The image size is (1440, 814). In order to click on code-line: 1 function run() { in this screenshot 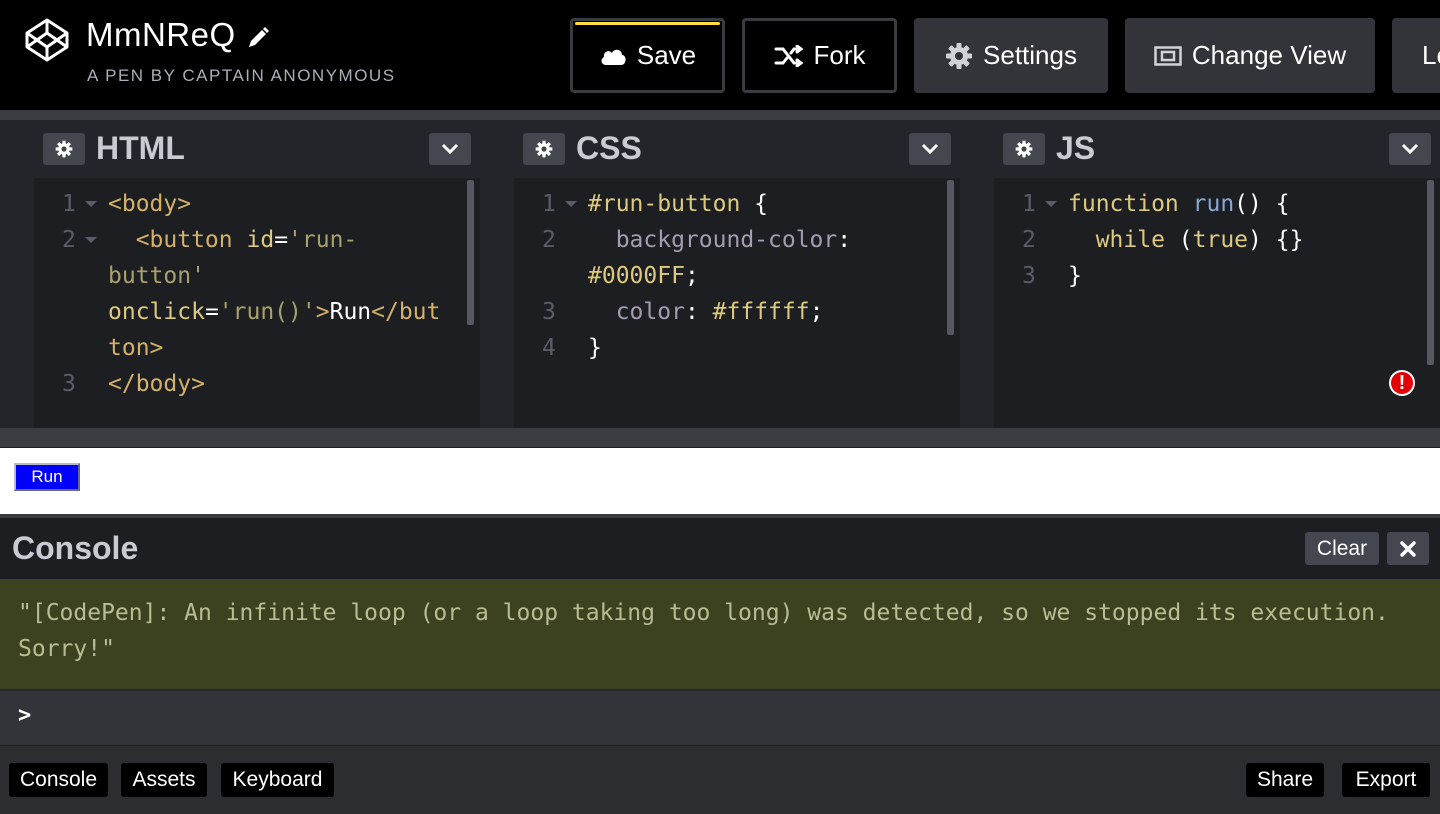, I will do `click(1217, 204)`.